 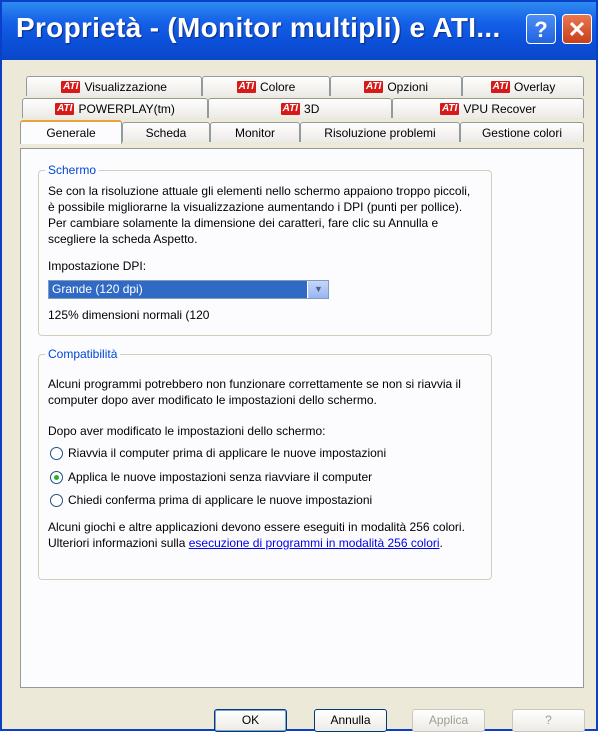 I want to click on tab-monitor: Monitor, so click(x=255, y=132).